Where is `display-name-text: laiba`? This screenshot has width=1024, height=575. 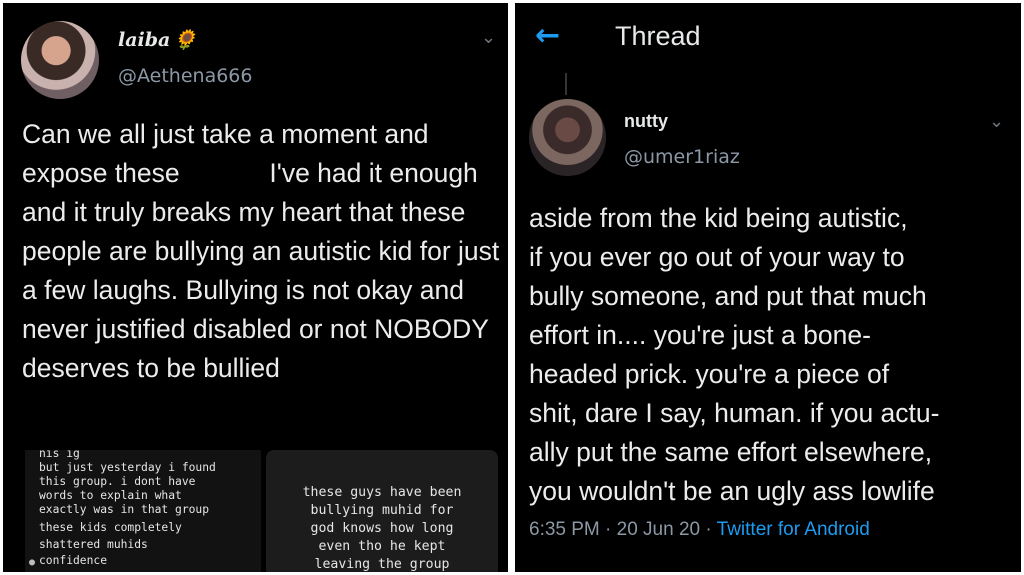 display-name-text: laiba is located at coordinates (144, 40).